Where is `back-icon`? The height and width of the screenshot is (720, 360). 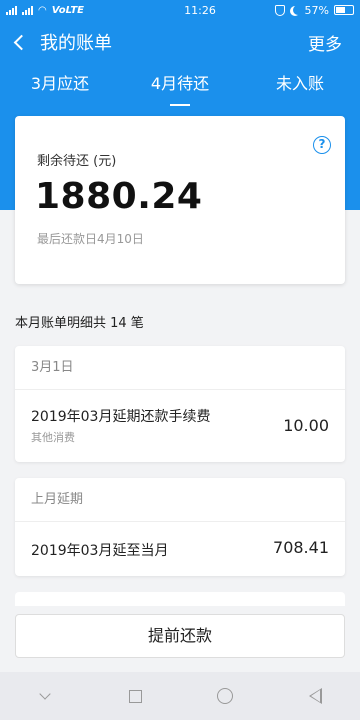 back-icon is located at coordinates (18, 42).